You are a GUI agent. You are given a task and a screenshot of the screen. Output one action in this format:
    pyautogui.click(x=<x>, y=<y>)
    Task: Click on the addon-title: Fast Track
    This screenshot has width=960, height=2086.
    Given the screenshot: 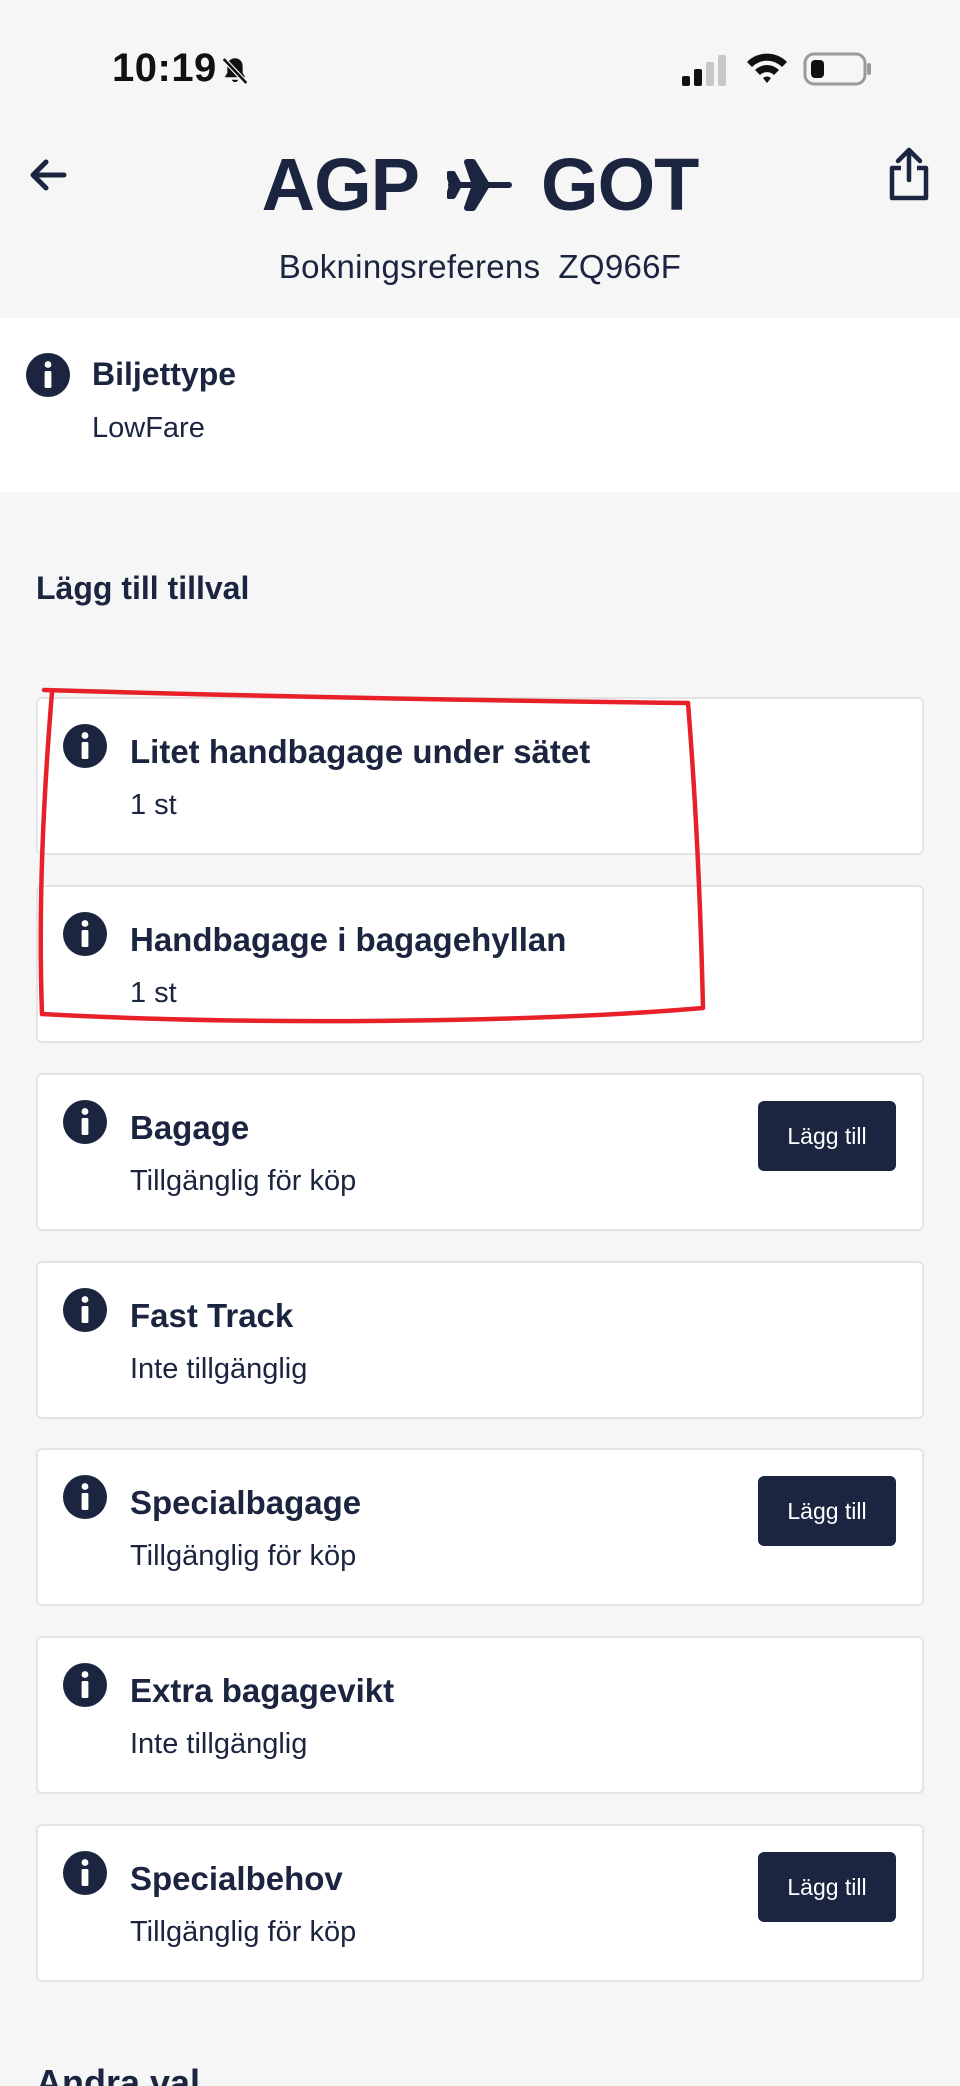 What is the action you would take?
    pyautogui.click(x=212, y=1315)
    